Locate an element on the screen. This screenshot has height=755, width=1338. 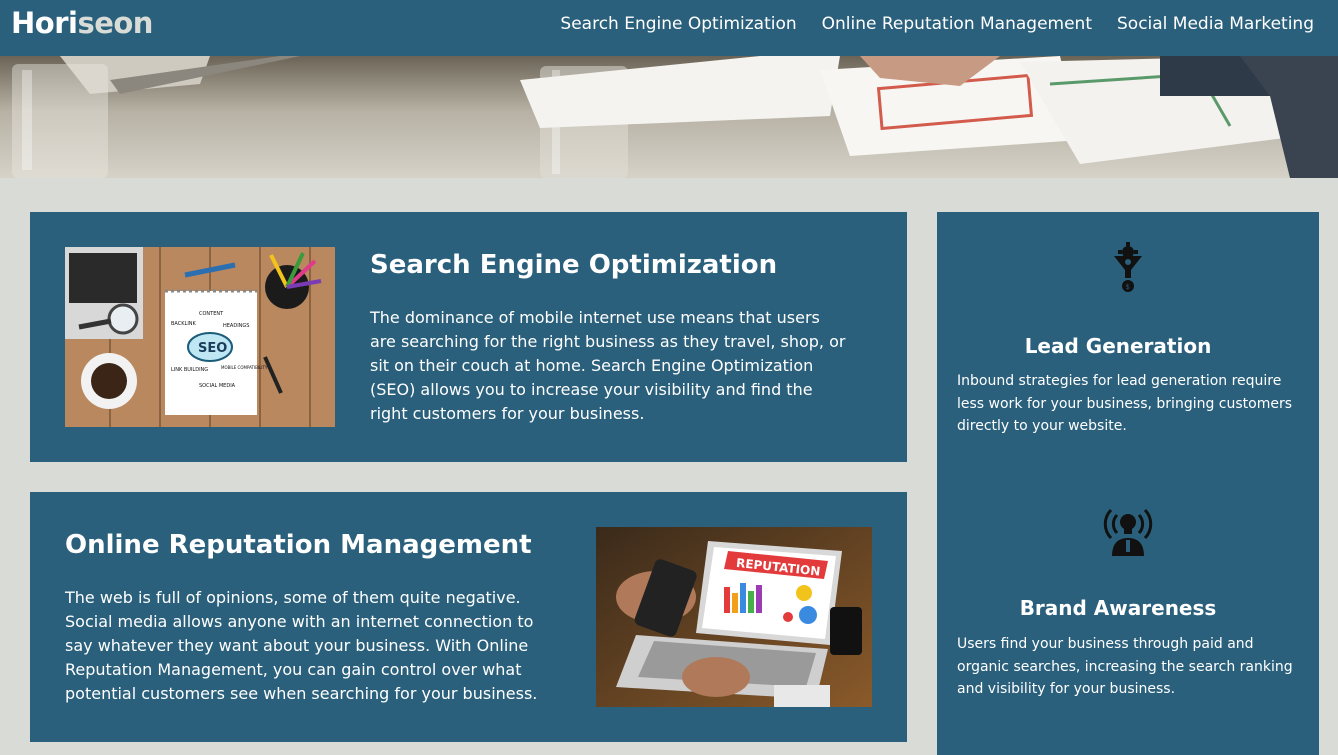
lead-generation-title: Lead Generation is located at coordinates (1118, 346).